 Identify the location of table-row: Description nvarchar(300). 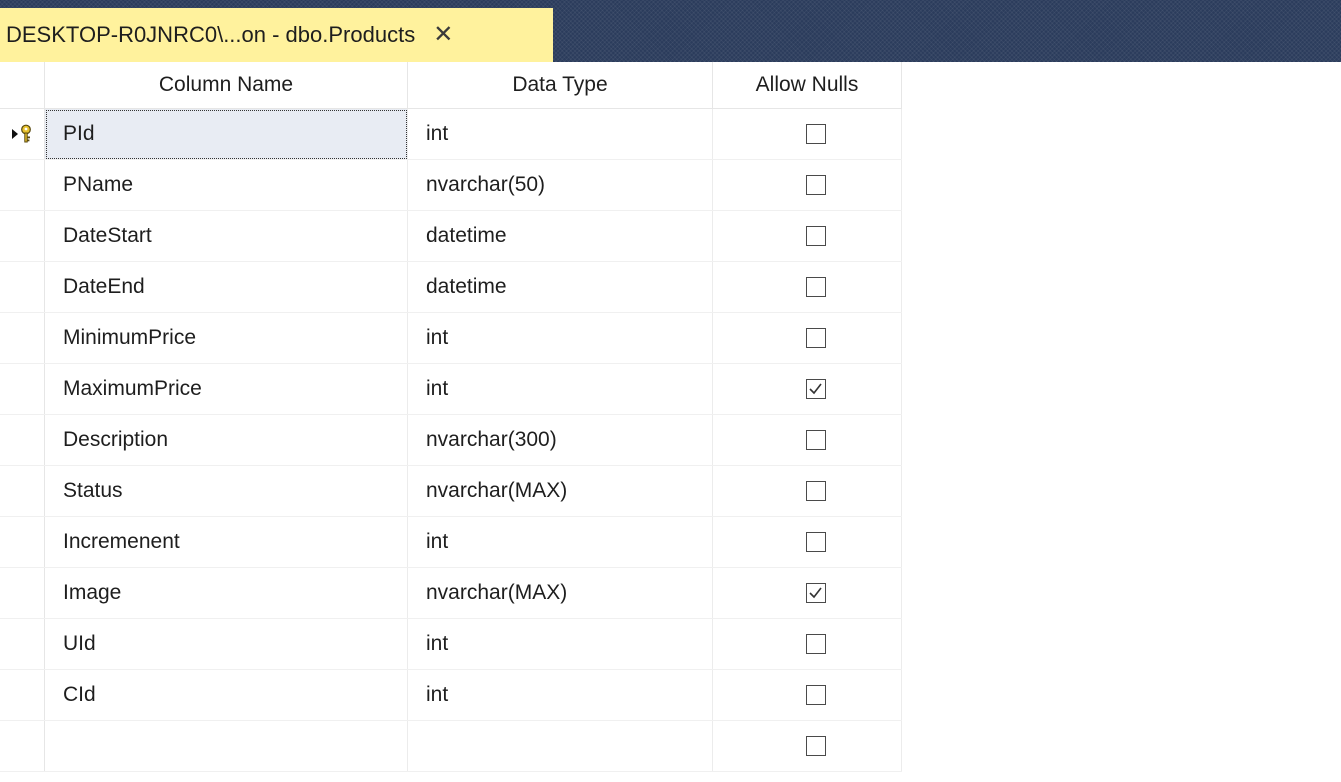
(451, 440).